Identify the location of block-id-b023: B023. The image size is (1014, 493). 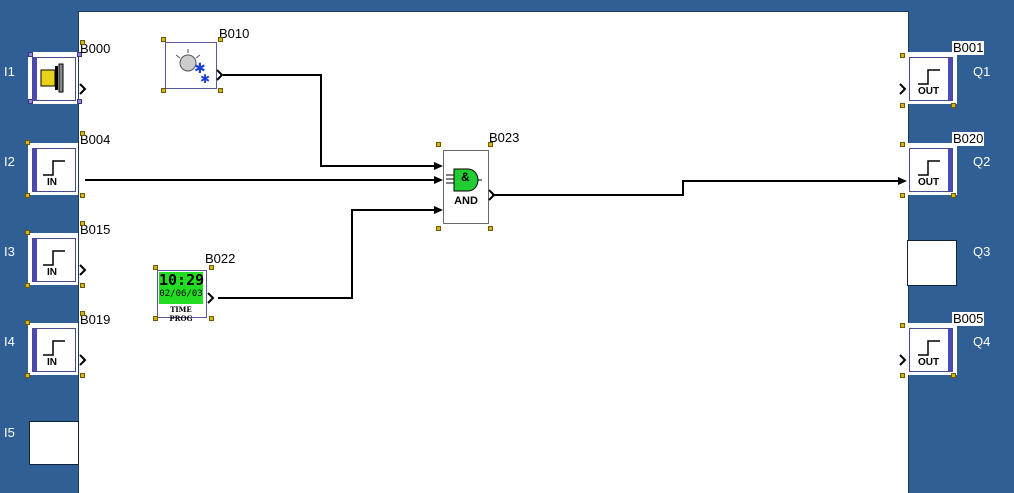
(504, 137).